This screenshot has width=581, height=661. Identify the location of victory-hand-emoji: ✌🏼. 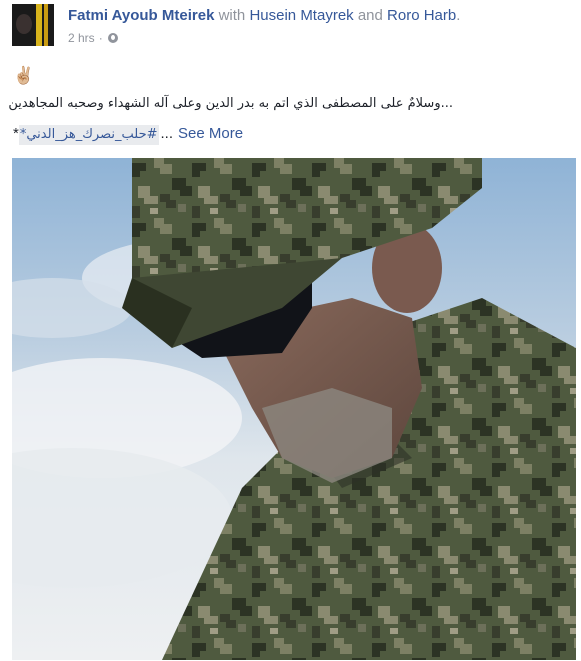
(24, 75).